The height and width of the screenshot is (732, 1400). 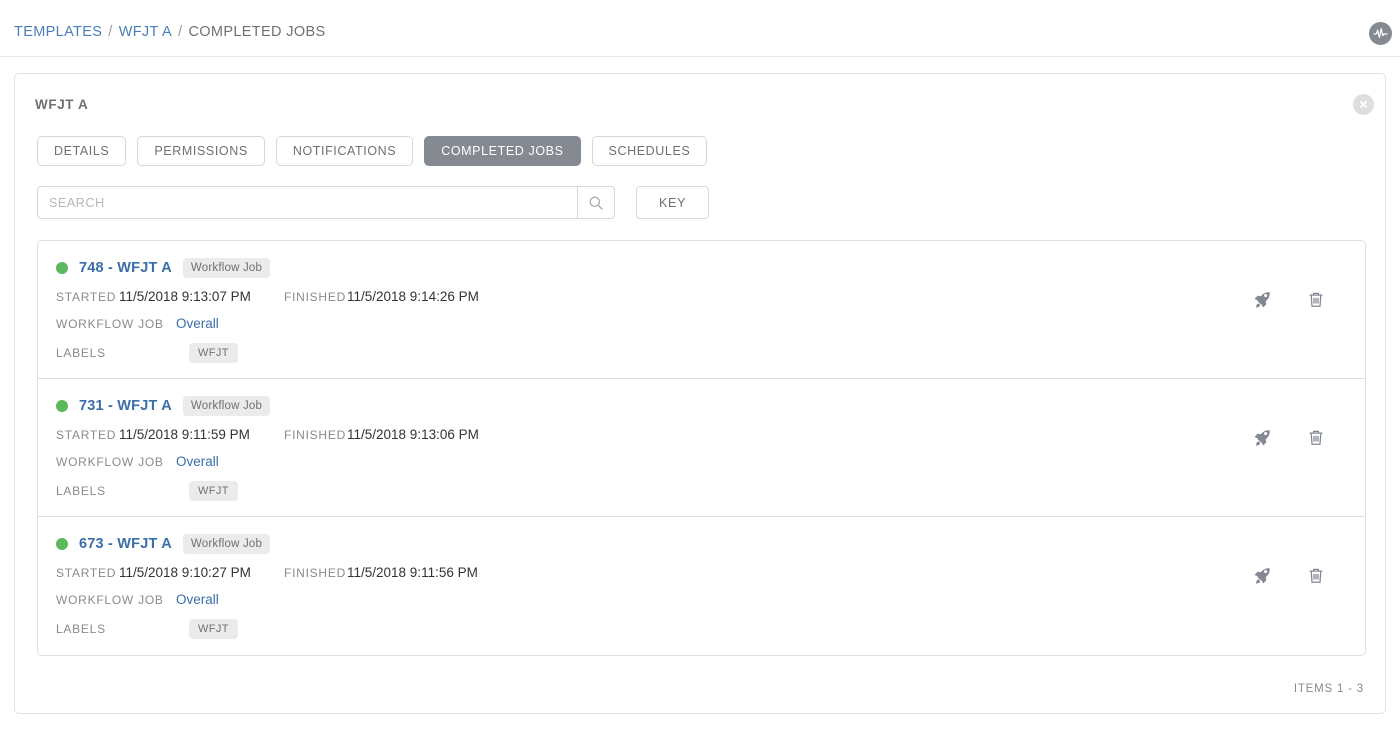 I want to click on search-row: KEY, so click(x=373, y=202).